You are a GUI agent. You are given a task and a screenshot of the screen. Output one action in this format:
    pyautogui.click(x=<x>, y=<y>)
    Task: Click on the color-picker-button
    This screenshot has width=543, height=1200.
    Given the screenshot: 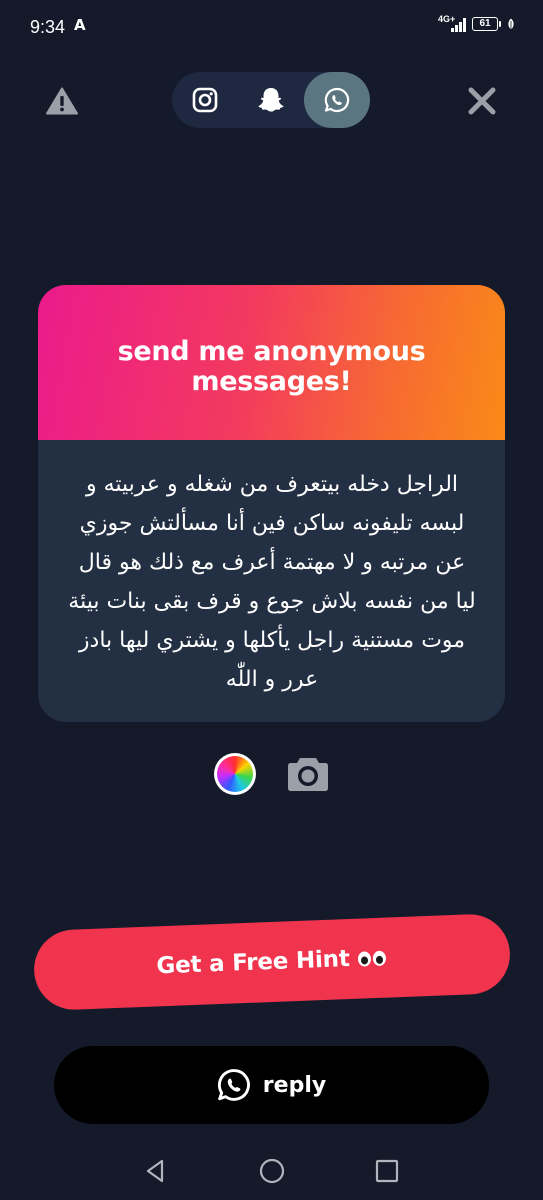 What is the action you would take?
    pyautogui.click(x=235, y=774)
    